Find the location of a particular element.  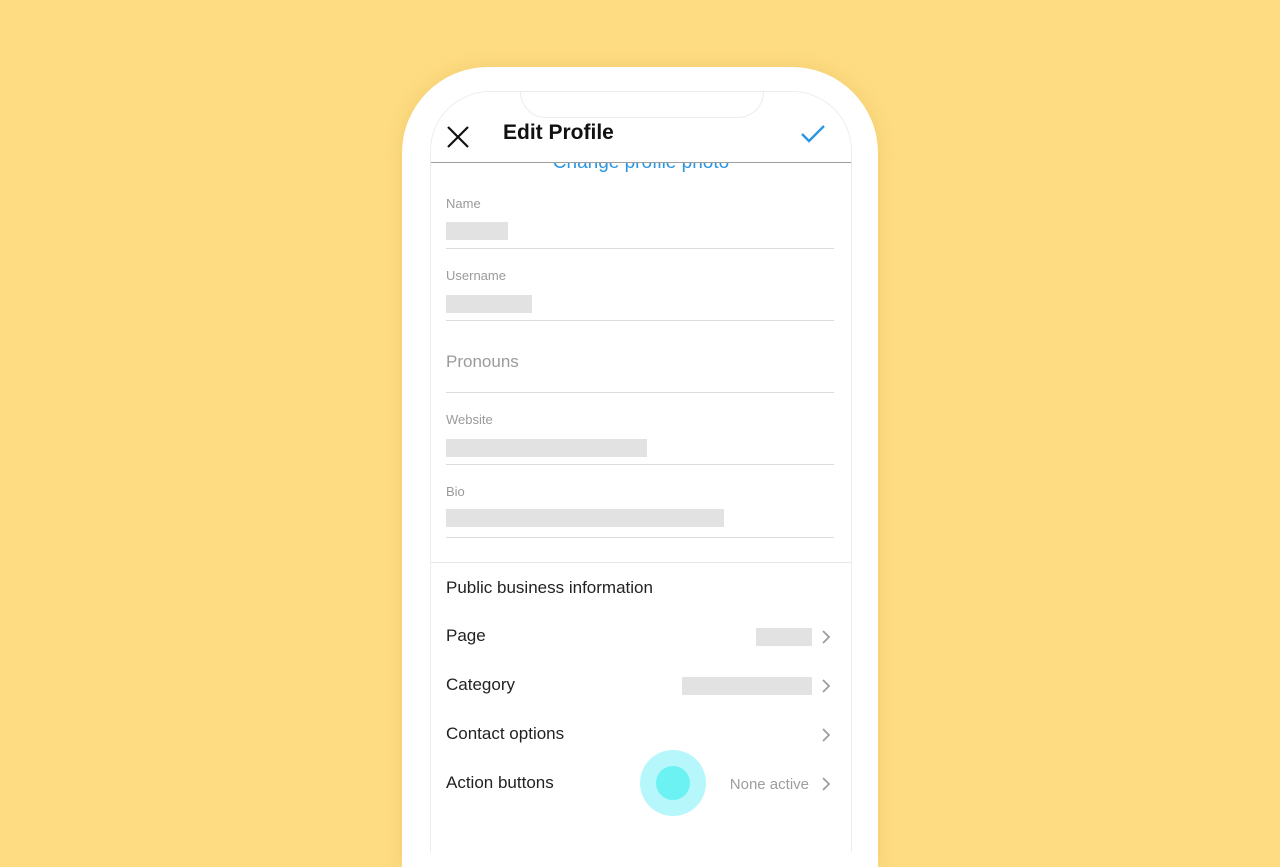

website-field: Website is located at coordinates (640, 438).